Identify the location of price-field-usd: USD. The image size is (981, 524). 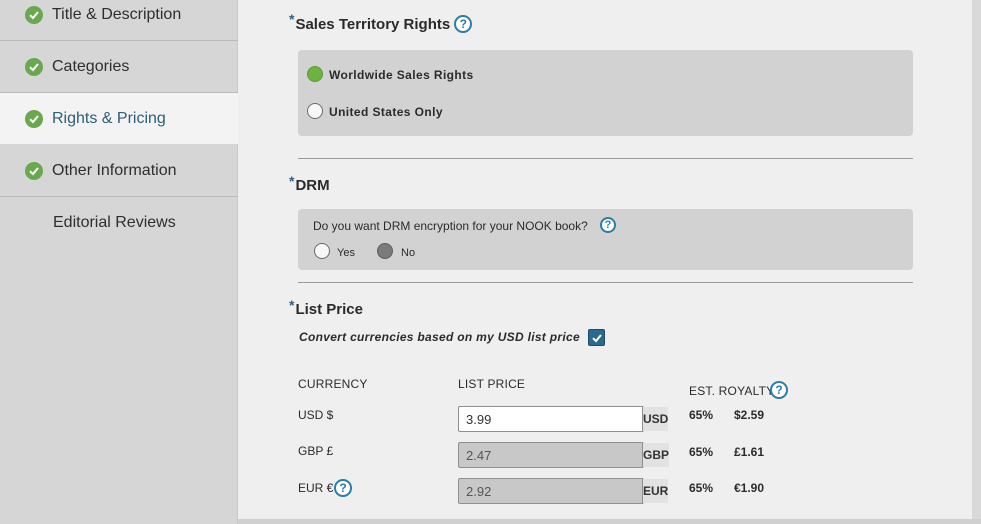
(563, 419).